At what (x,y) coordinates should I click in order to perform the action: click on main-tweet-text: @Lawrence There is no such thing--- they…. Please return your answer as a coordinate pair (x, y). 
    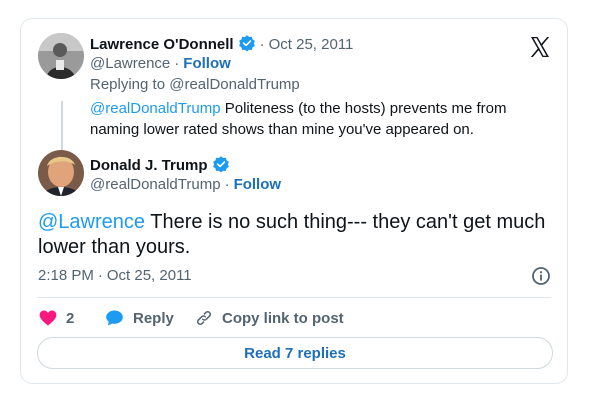
    Looking at the image, I should click on (298, 235).